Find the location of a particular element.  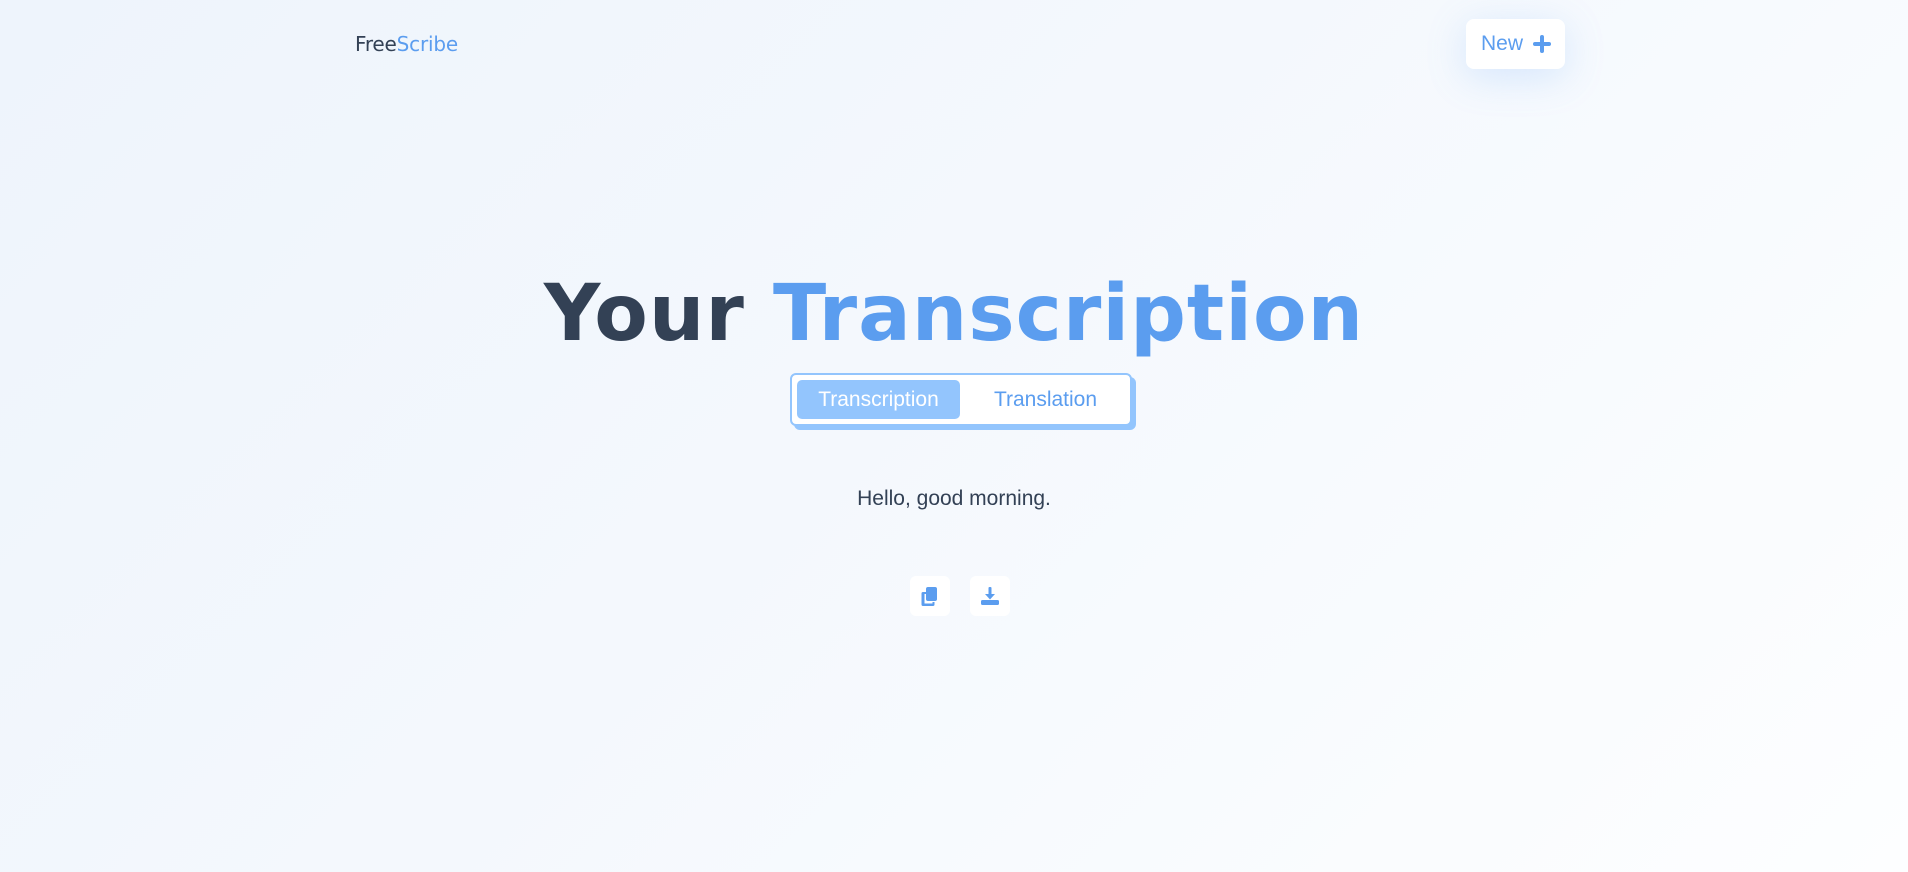

output-actions is located at coordinates (960, 596).